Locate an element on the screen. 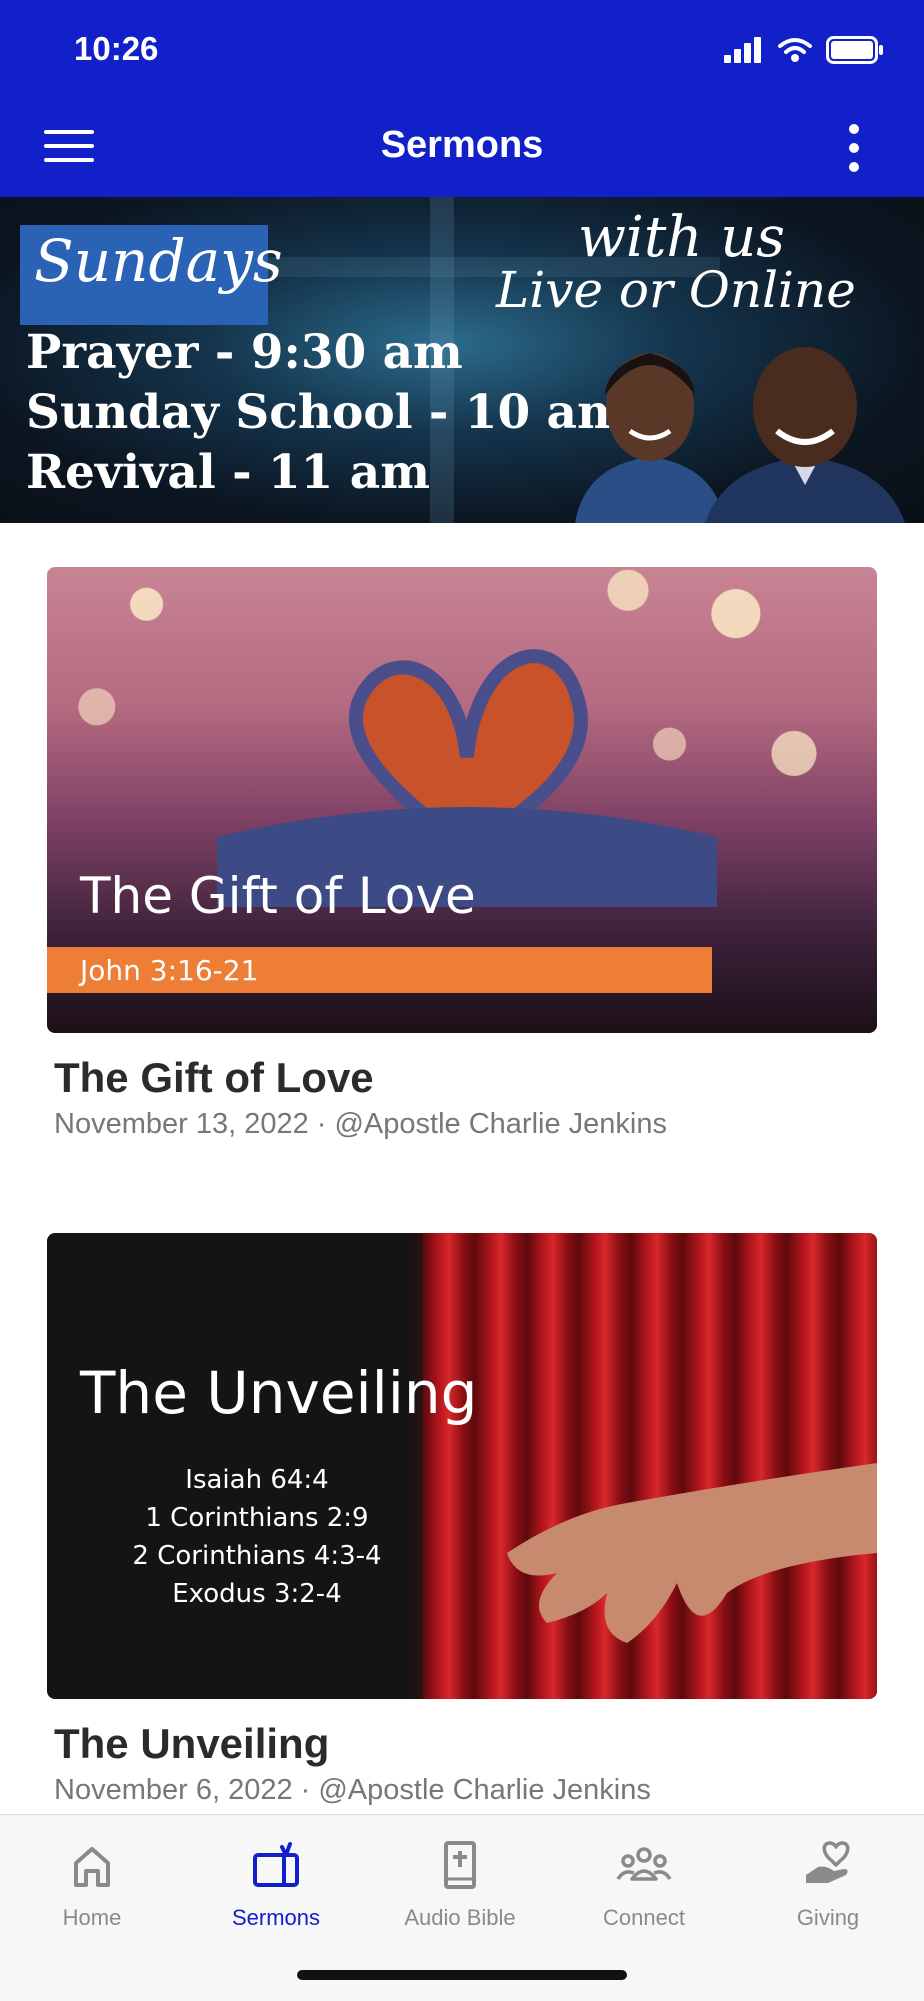 The height and width of the screenshot is (2001, 924). sermon-title: The Unveiling is located at coordinates (191, 1744).